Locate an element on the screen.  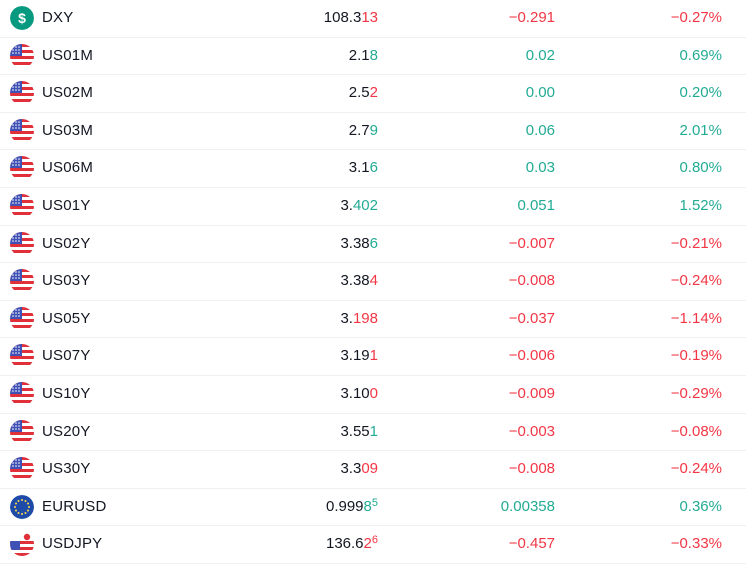
symbol-label: US06M is located at coordinates (67, 167).